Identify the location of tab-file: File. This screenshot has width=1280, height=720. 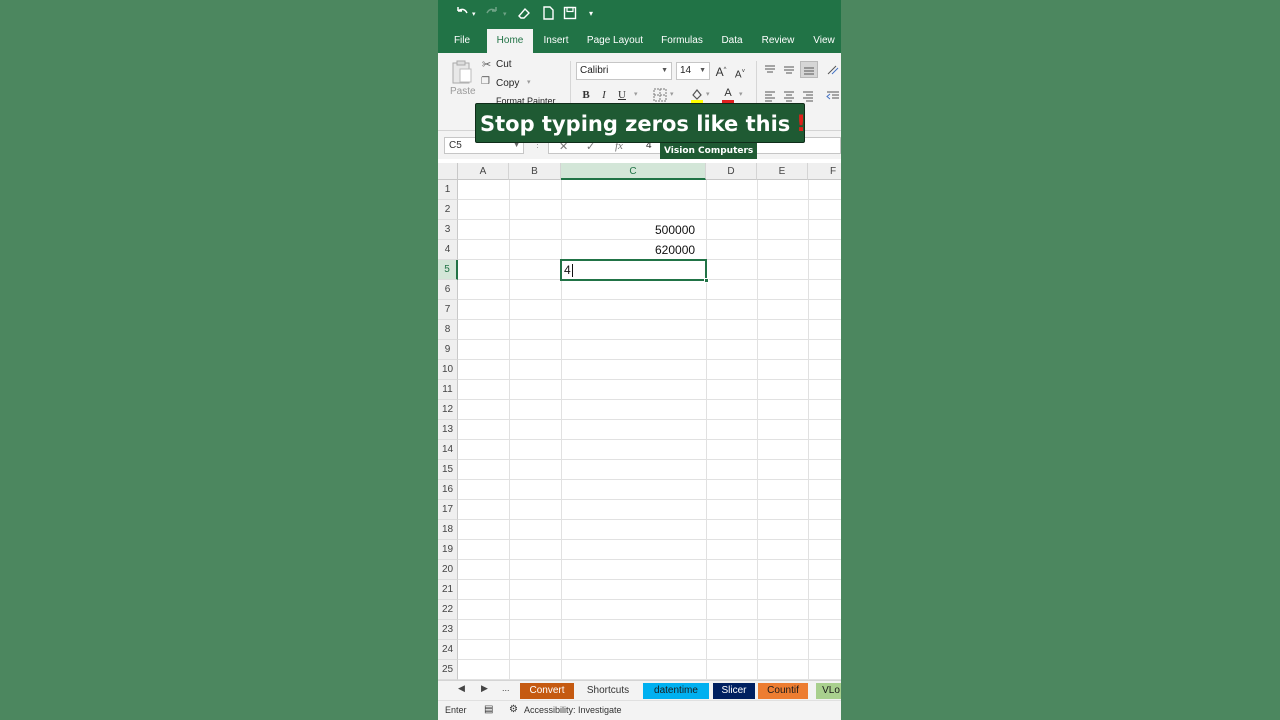
(462, 40).